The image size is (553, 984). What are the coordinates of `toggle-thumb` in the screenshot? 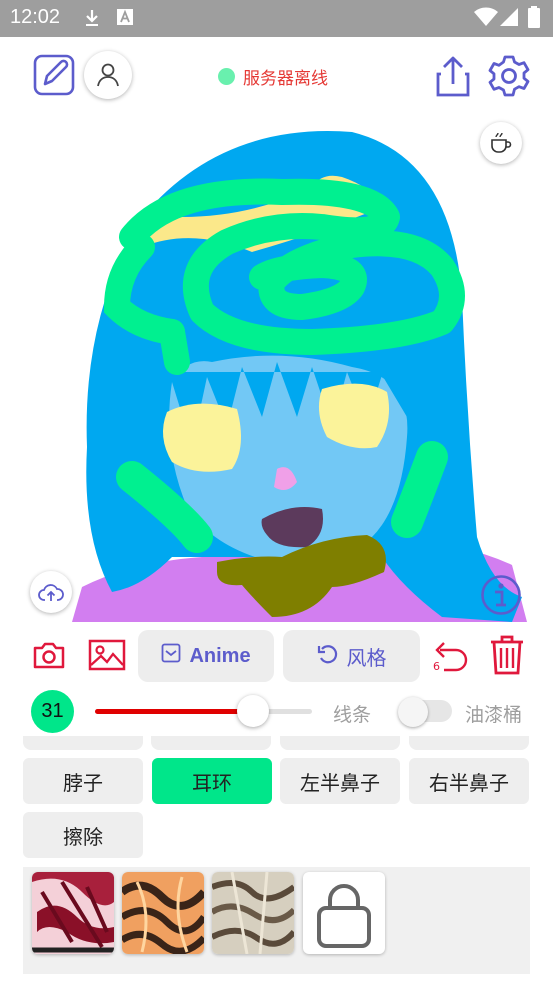 It's located at (413, 712).